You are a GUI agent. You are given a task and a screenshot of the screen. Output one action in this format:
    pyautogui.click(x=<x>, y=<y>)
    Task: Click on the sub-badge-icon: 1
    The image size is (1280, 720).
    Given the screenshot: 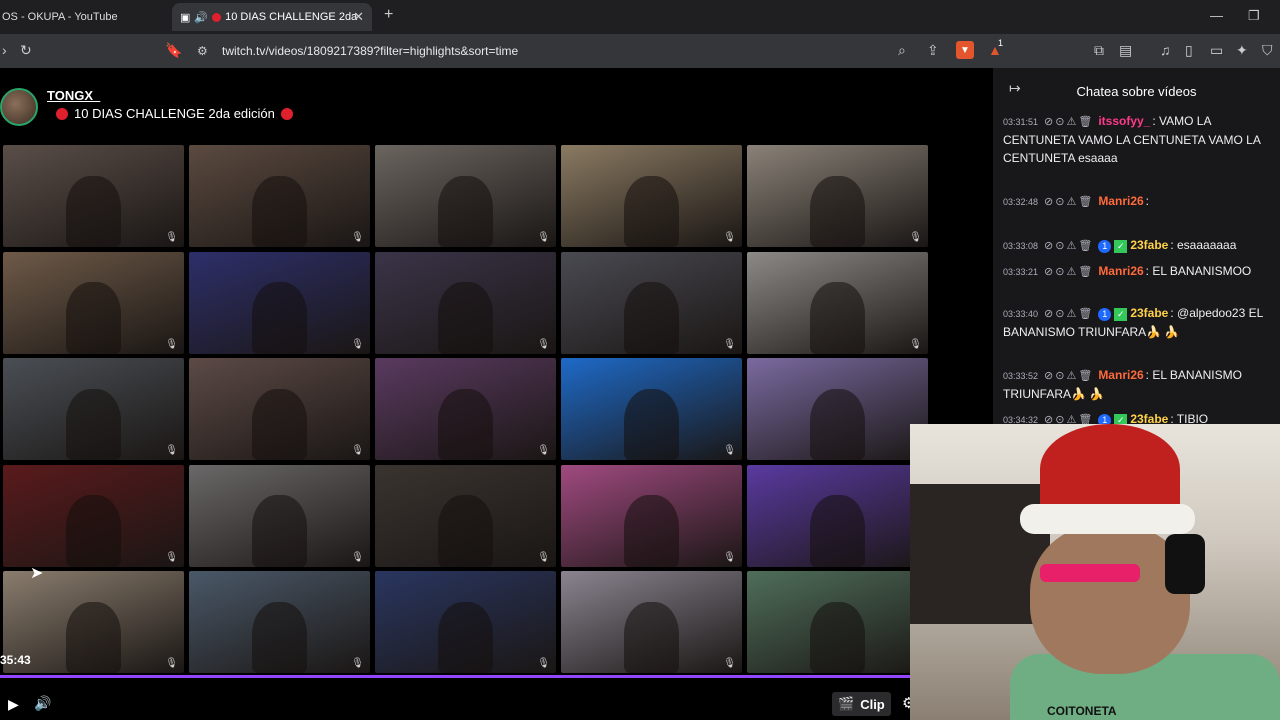 What is the action you would take?
    pyautogui.click(x=1105, y=314)
    